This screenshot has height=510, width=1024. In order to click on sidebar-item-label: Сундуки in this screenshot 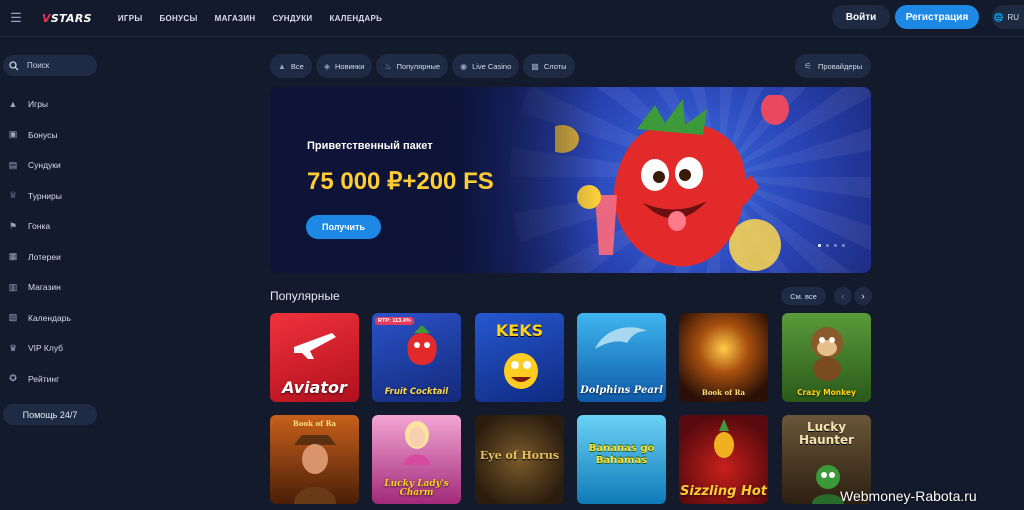, I will do `click(44, 165)`.